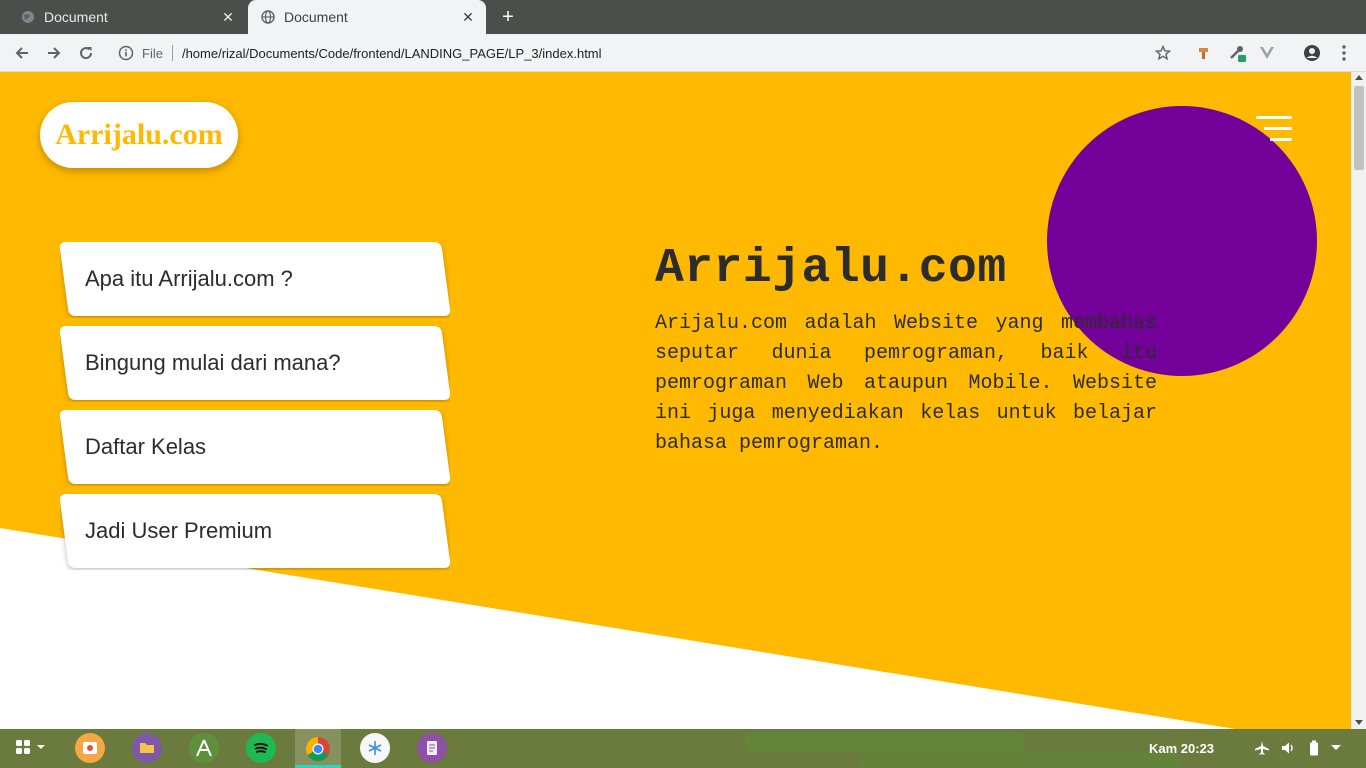 This screenshot has height=768, width=1366. I want to click on extension-hammer-icon, so click(1204, 53).